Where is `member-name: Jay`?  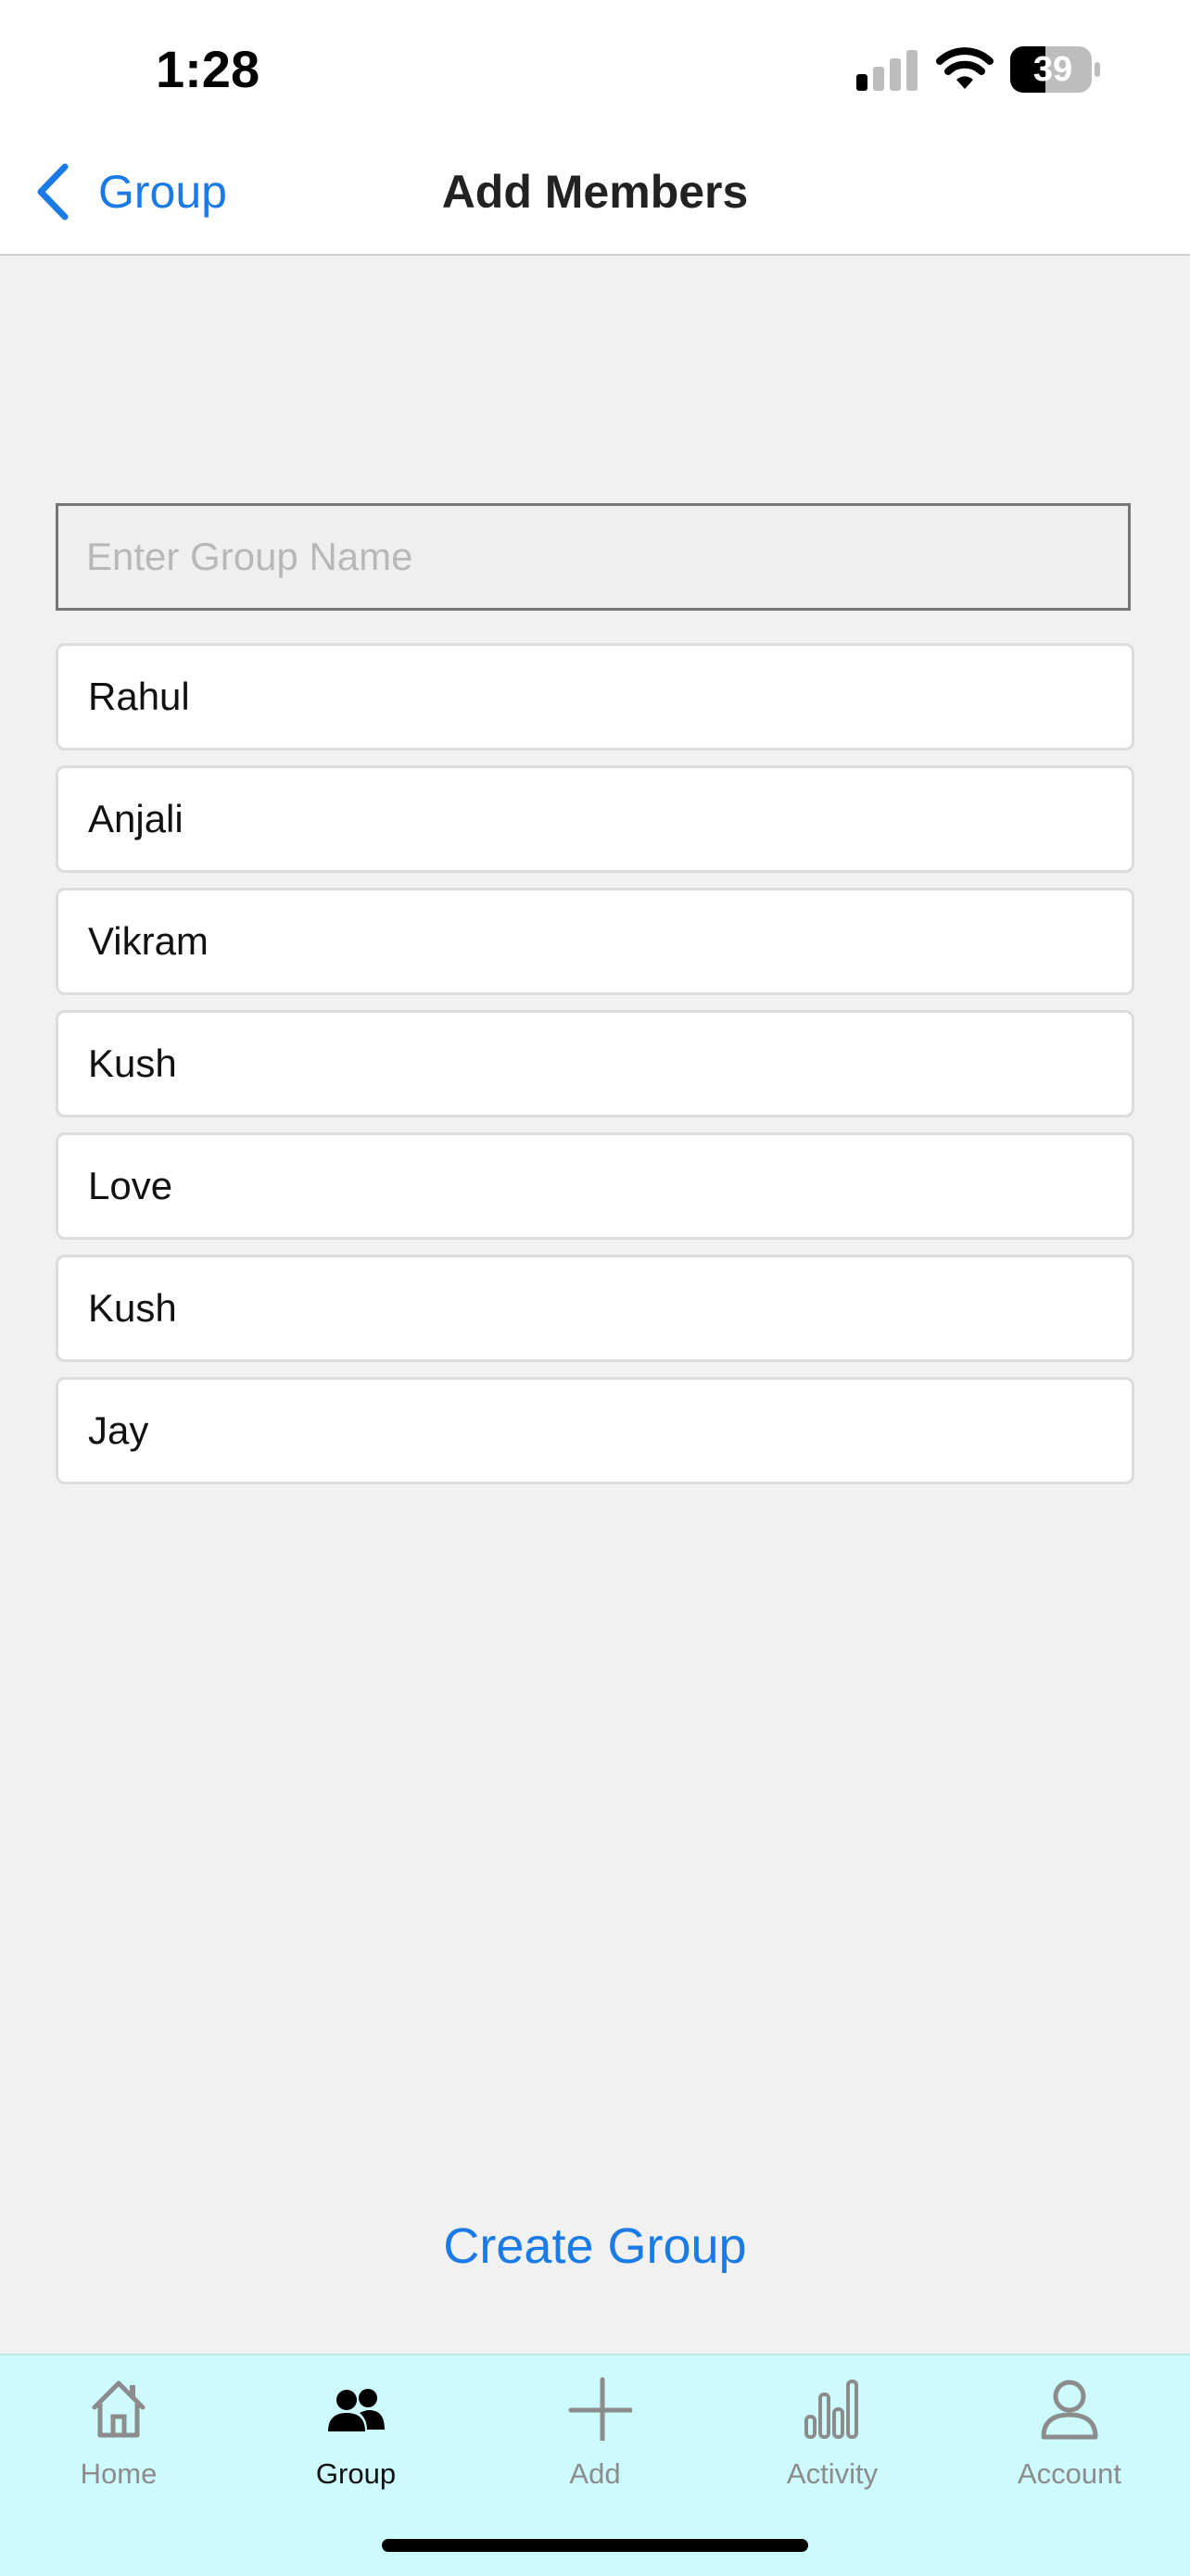 member-name: Jay is located at coordinates (118, 1430).